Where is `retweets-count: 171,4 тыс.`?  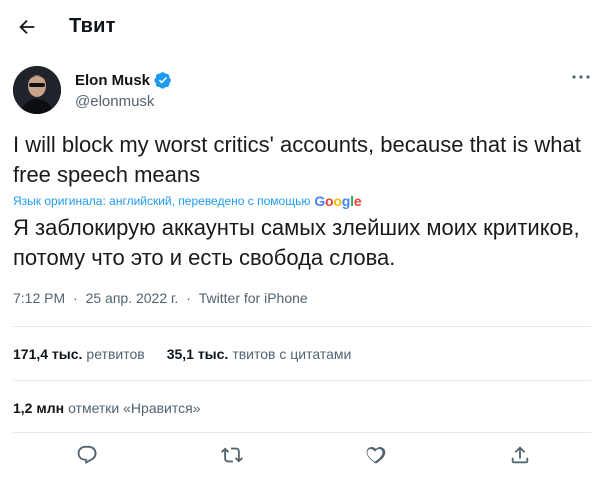
retweets-count: 171,4 тыс. is located at coordinates (48, 354).